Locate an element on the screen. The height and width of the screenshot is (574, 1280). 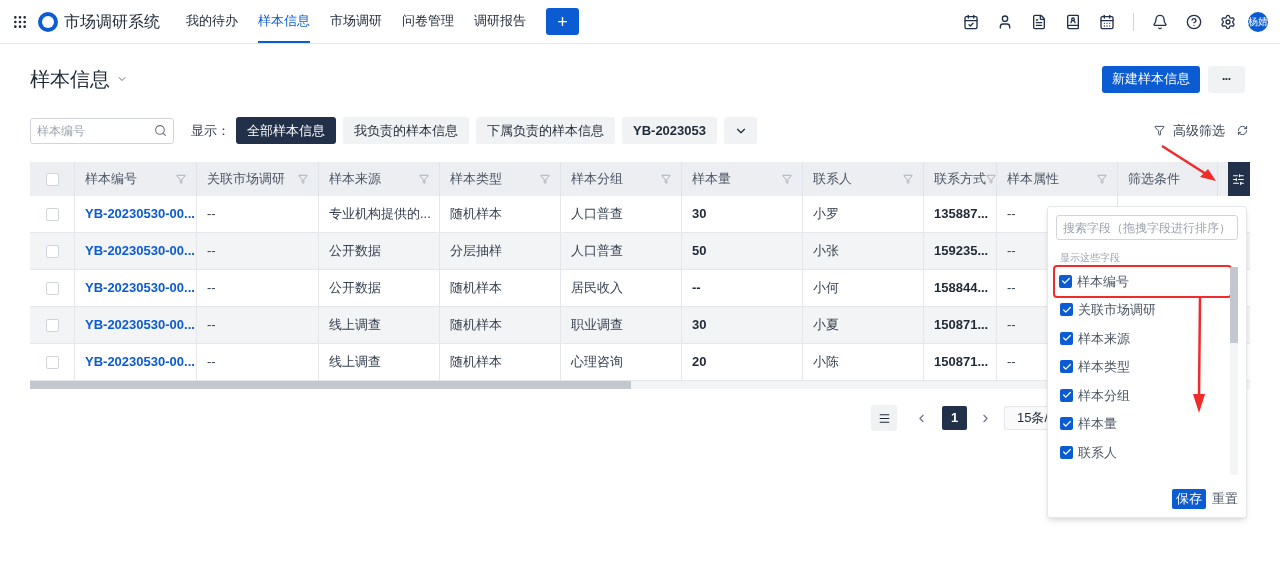
table-cell-text: 分层抽样 is located at coordinates (476, 251).